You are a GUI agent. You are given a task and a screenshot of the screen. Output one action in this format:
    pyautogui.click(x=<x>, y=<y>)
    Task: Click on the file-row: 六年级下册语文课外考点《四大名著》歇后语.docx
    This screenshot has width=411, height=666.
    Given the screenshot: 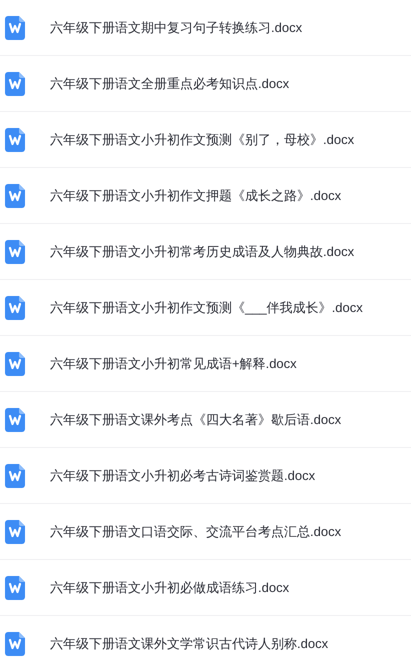 What is the action you would take?
    pyautogui.click(x=205, y=420)
    